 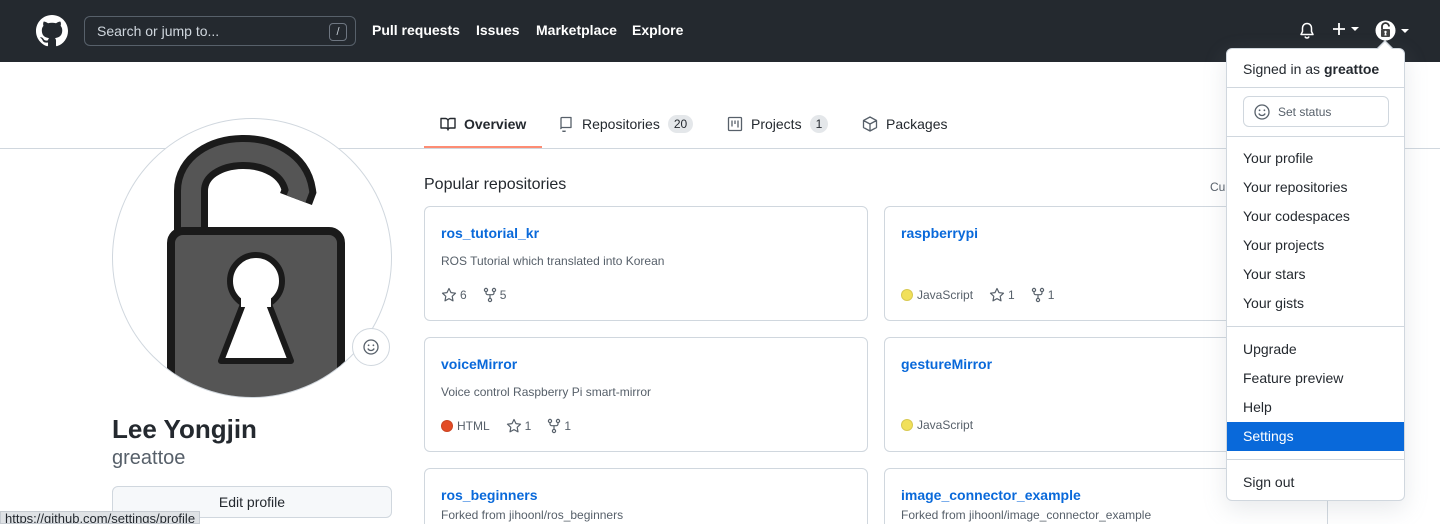 What do you see at coordinates (917, 124) in the screenshot?
I see `tab-label: Packages` at bounding box center [917, 124].